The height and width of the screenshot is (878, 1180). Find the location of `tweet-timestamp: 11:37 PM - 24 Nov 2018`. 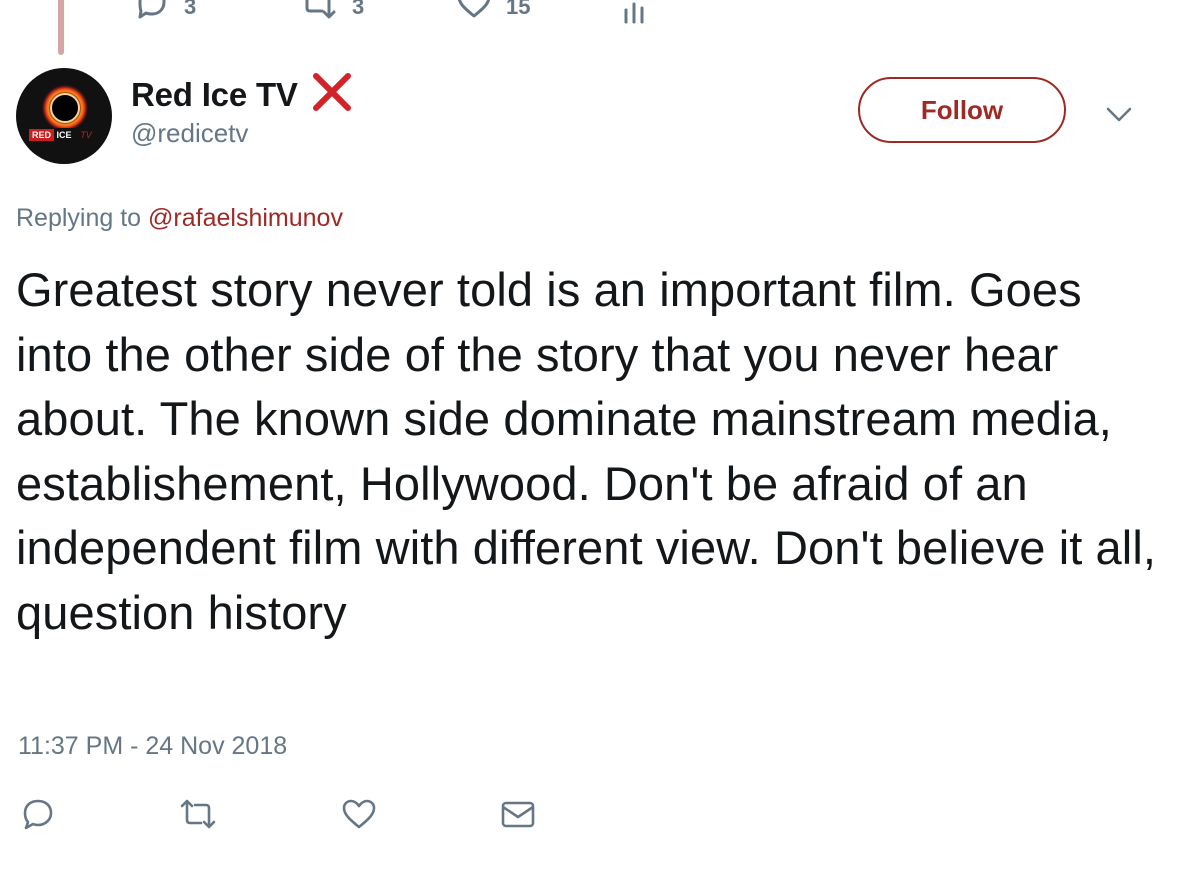

tweet-timestamp: 11:37 PM - 24 Nov 2018 is located at coordinates (152, 746).